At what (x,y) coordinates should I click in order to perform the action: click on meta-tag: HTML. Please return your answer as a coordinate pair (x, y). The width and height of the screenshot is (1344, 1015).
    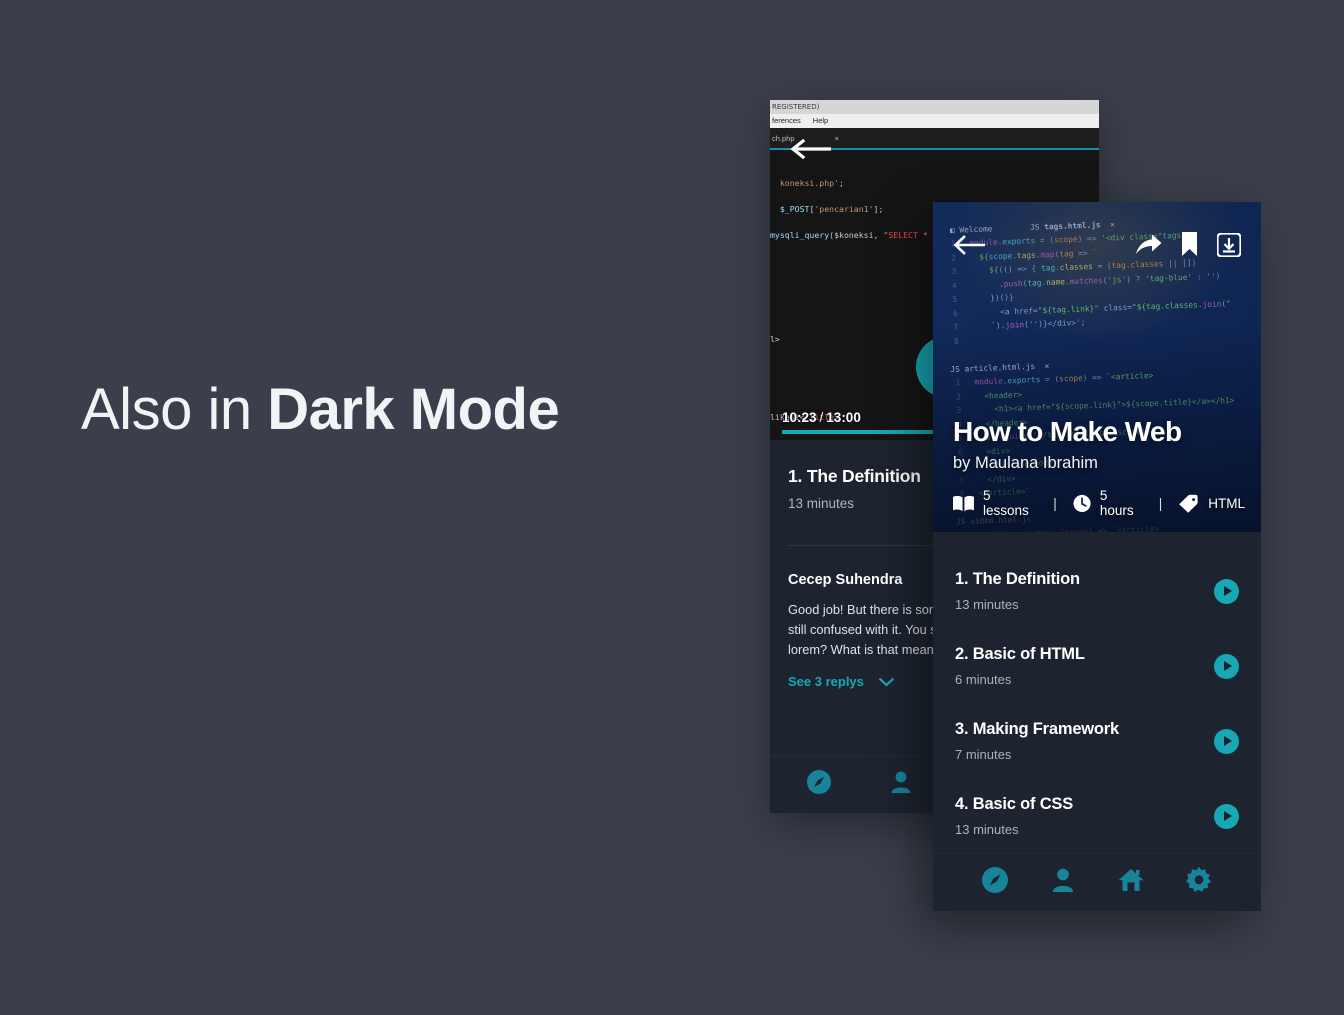
    Looking at the image, I should click on (1211, 503).